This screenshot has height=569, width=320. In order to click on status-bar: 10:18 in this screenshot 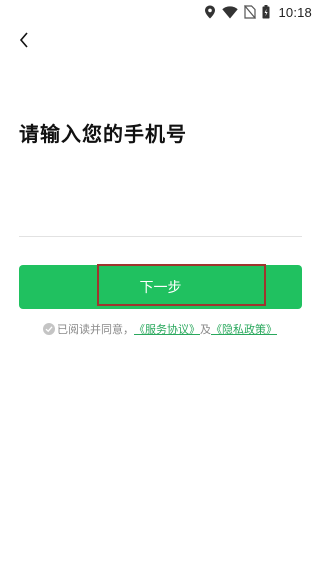, I will do `click(160, 12)`.